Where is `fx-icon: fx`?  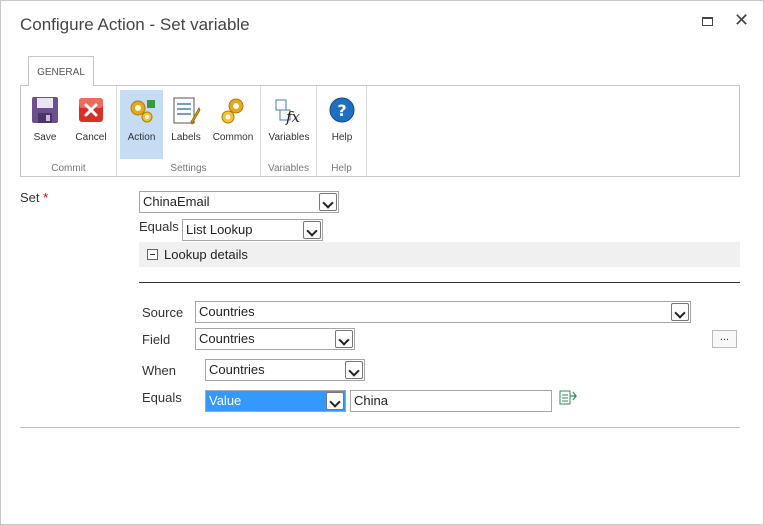
fx-icon: fx is located at coordinates (288, 112).